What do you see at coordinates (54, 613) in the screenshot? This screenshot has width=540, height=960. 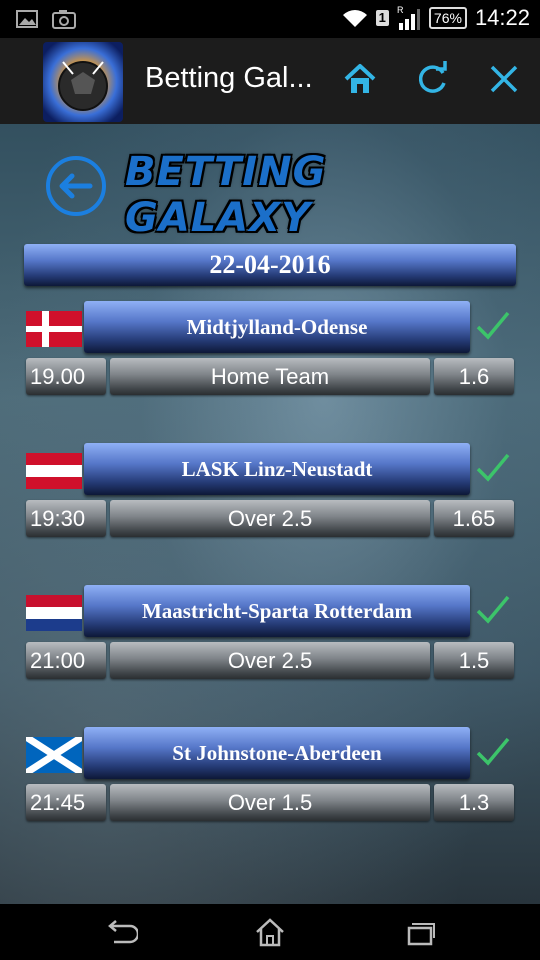 I see `netherlands-flag-icon` at bounding box center [54, 613].